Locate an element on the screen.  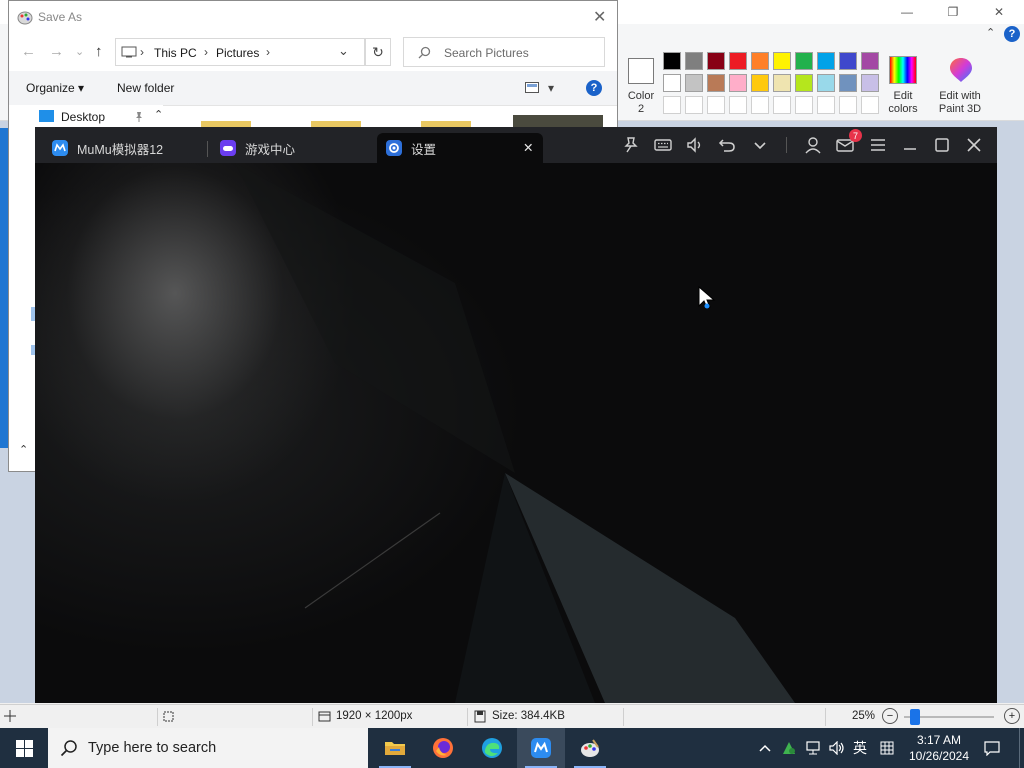
minimize-icon is located at coordinates (910, 145).